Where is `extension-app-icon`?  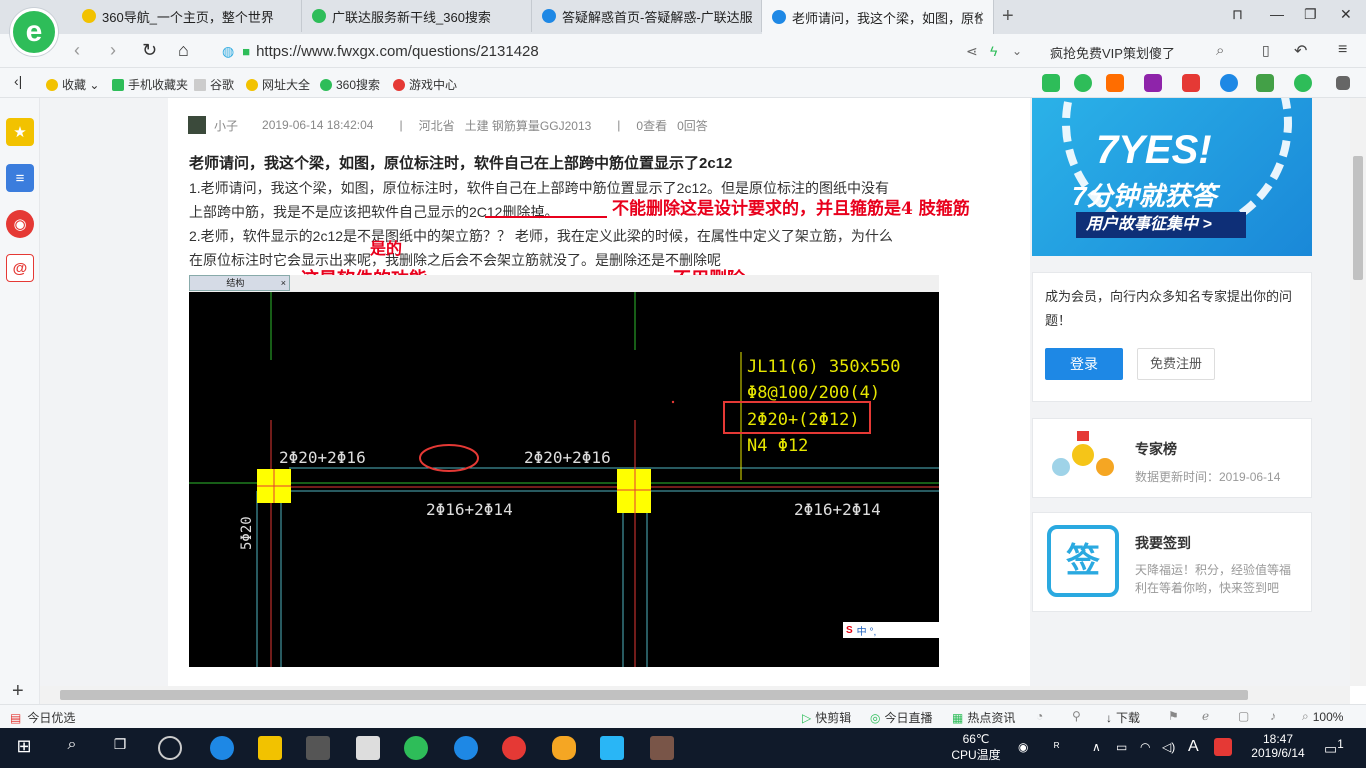
extension-app-icon is located at coordinates (1051, 83).